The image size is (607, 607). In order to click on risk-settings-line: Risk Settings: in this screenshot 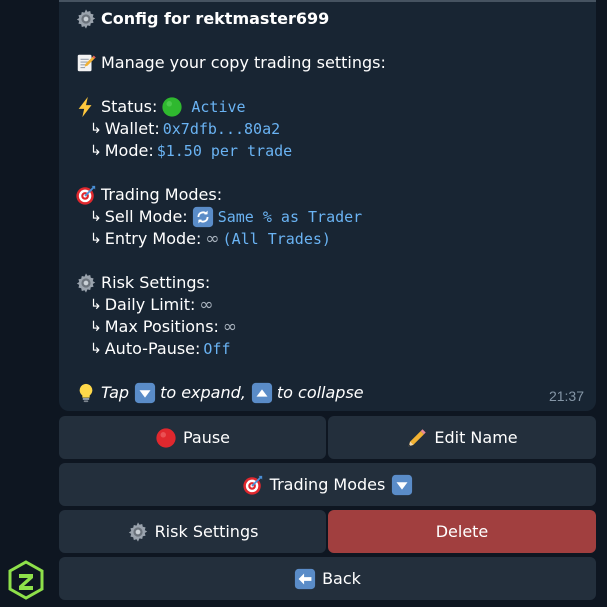, I will do `click(142, 283)`.